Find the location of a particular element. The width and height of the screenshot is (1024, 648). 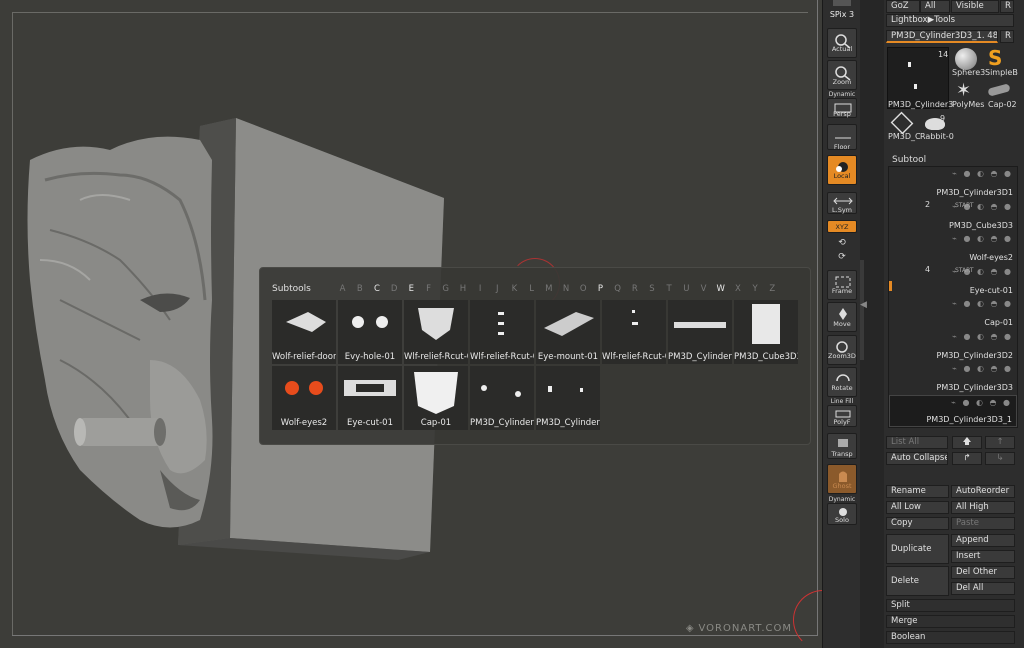

alpha-letter-f: F is located at coordinates (428, 289).